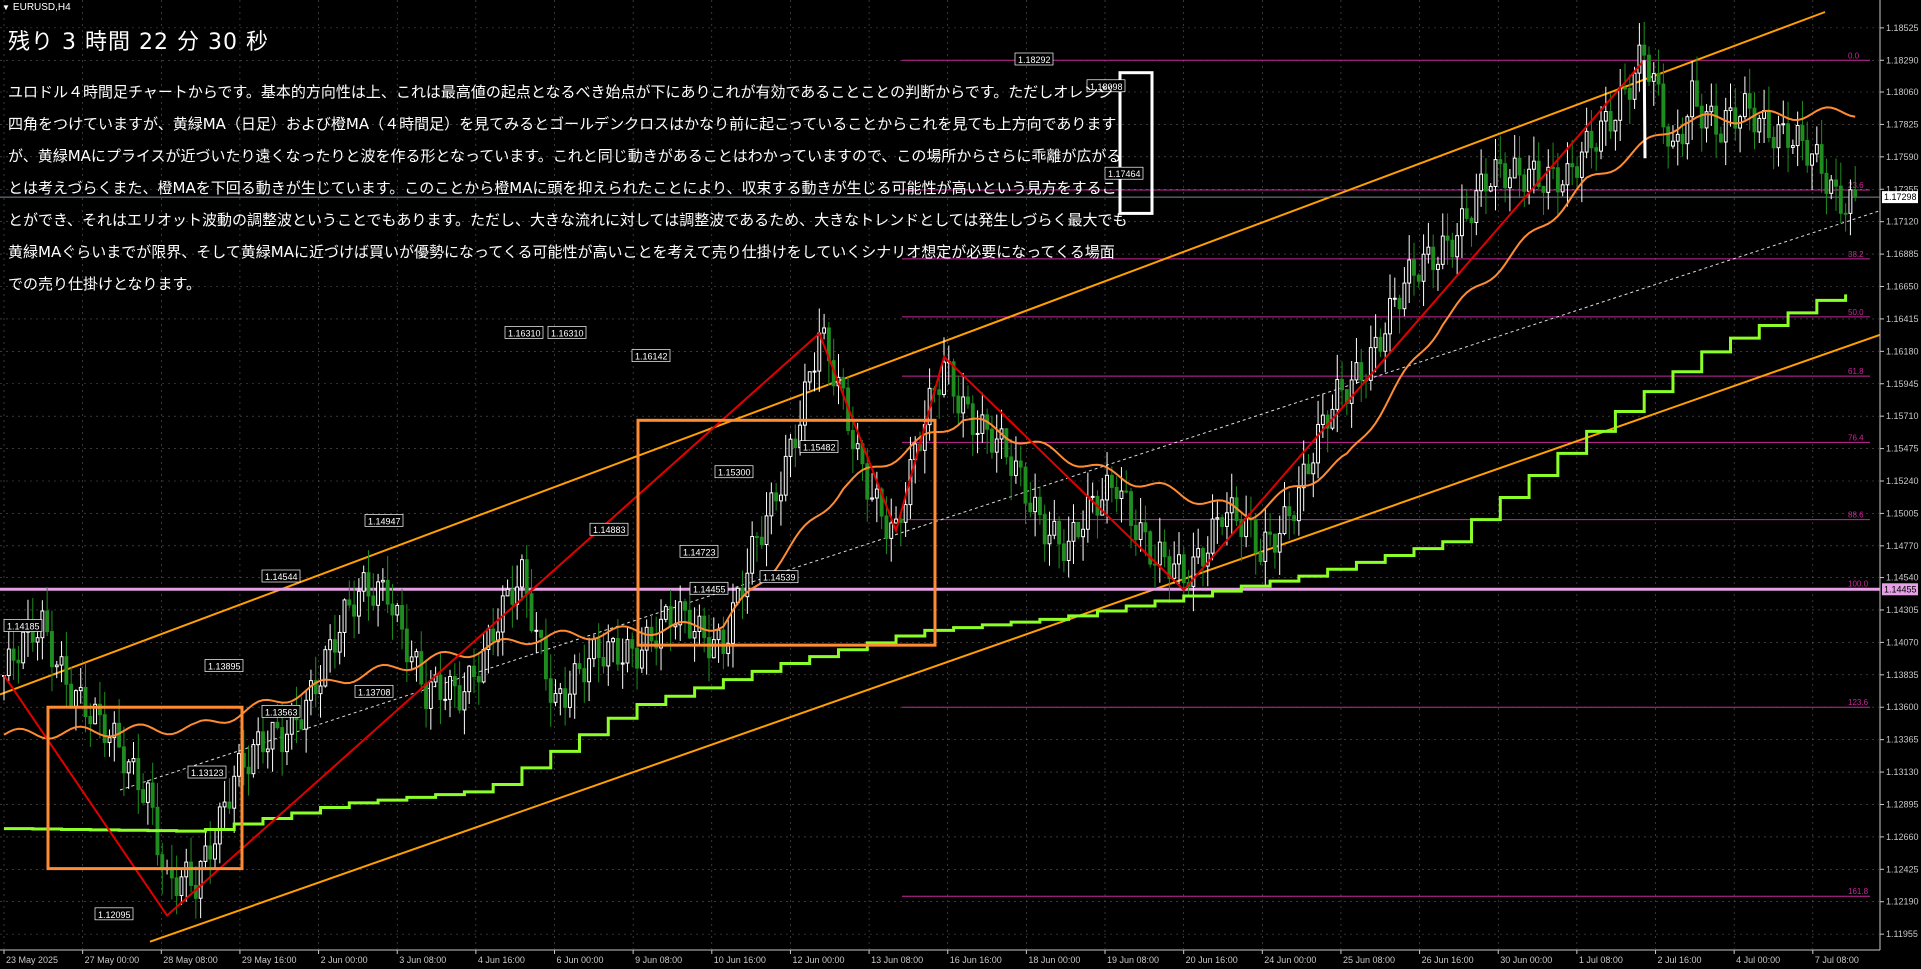 The width and height of the screenshot is (1921, 969). Describe the element at coordinates (897, 960) in the screenshot. I see `x-tick-label: 13 Jun 08:00` at that location.